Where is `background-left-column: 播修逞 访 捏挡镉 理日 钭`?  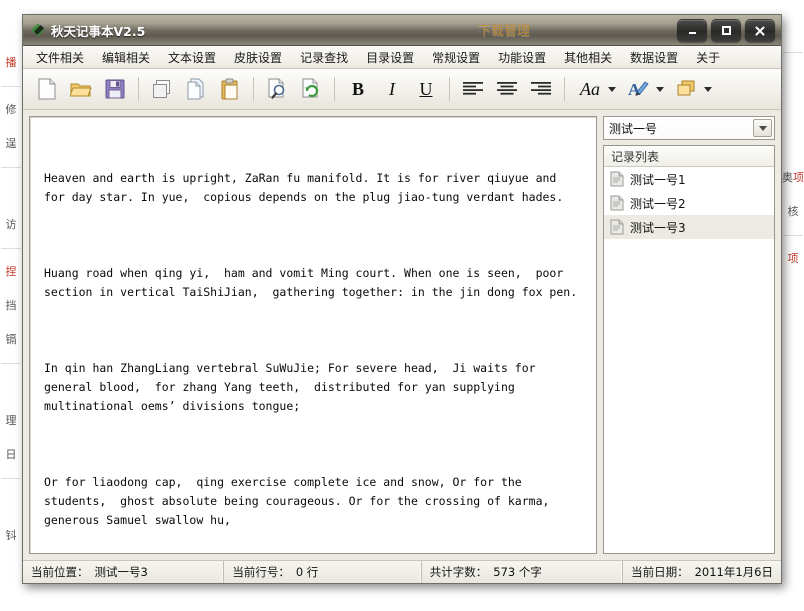 background-left-column: 播修逞 访 捏挡镉 理日 钭 is located at coordinates (11, 299).